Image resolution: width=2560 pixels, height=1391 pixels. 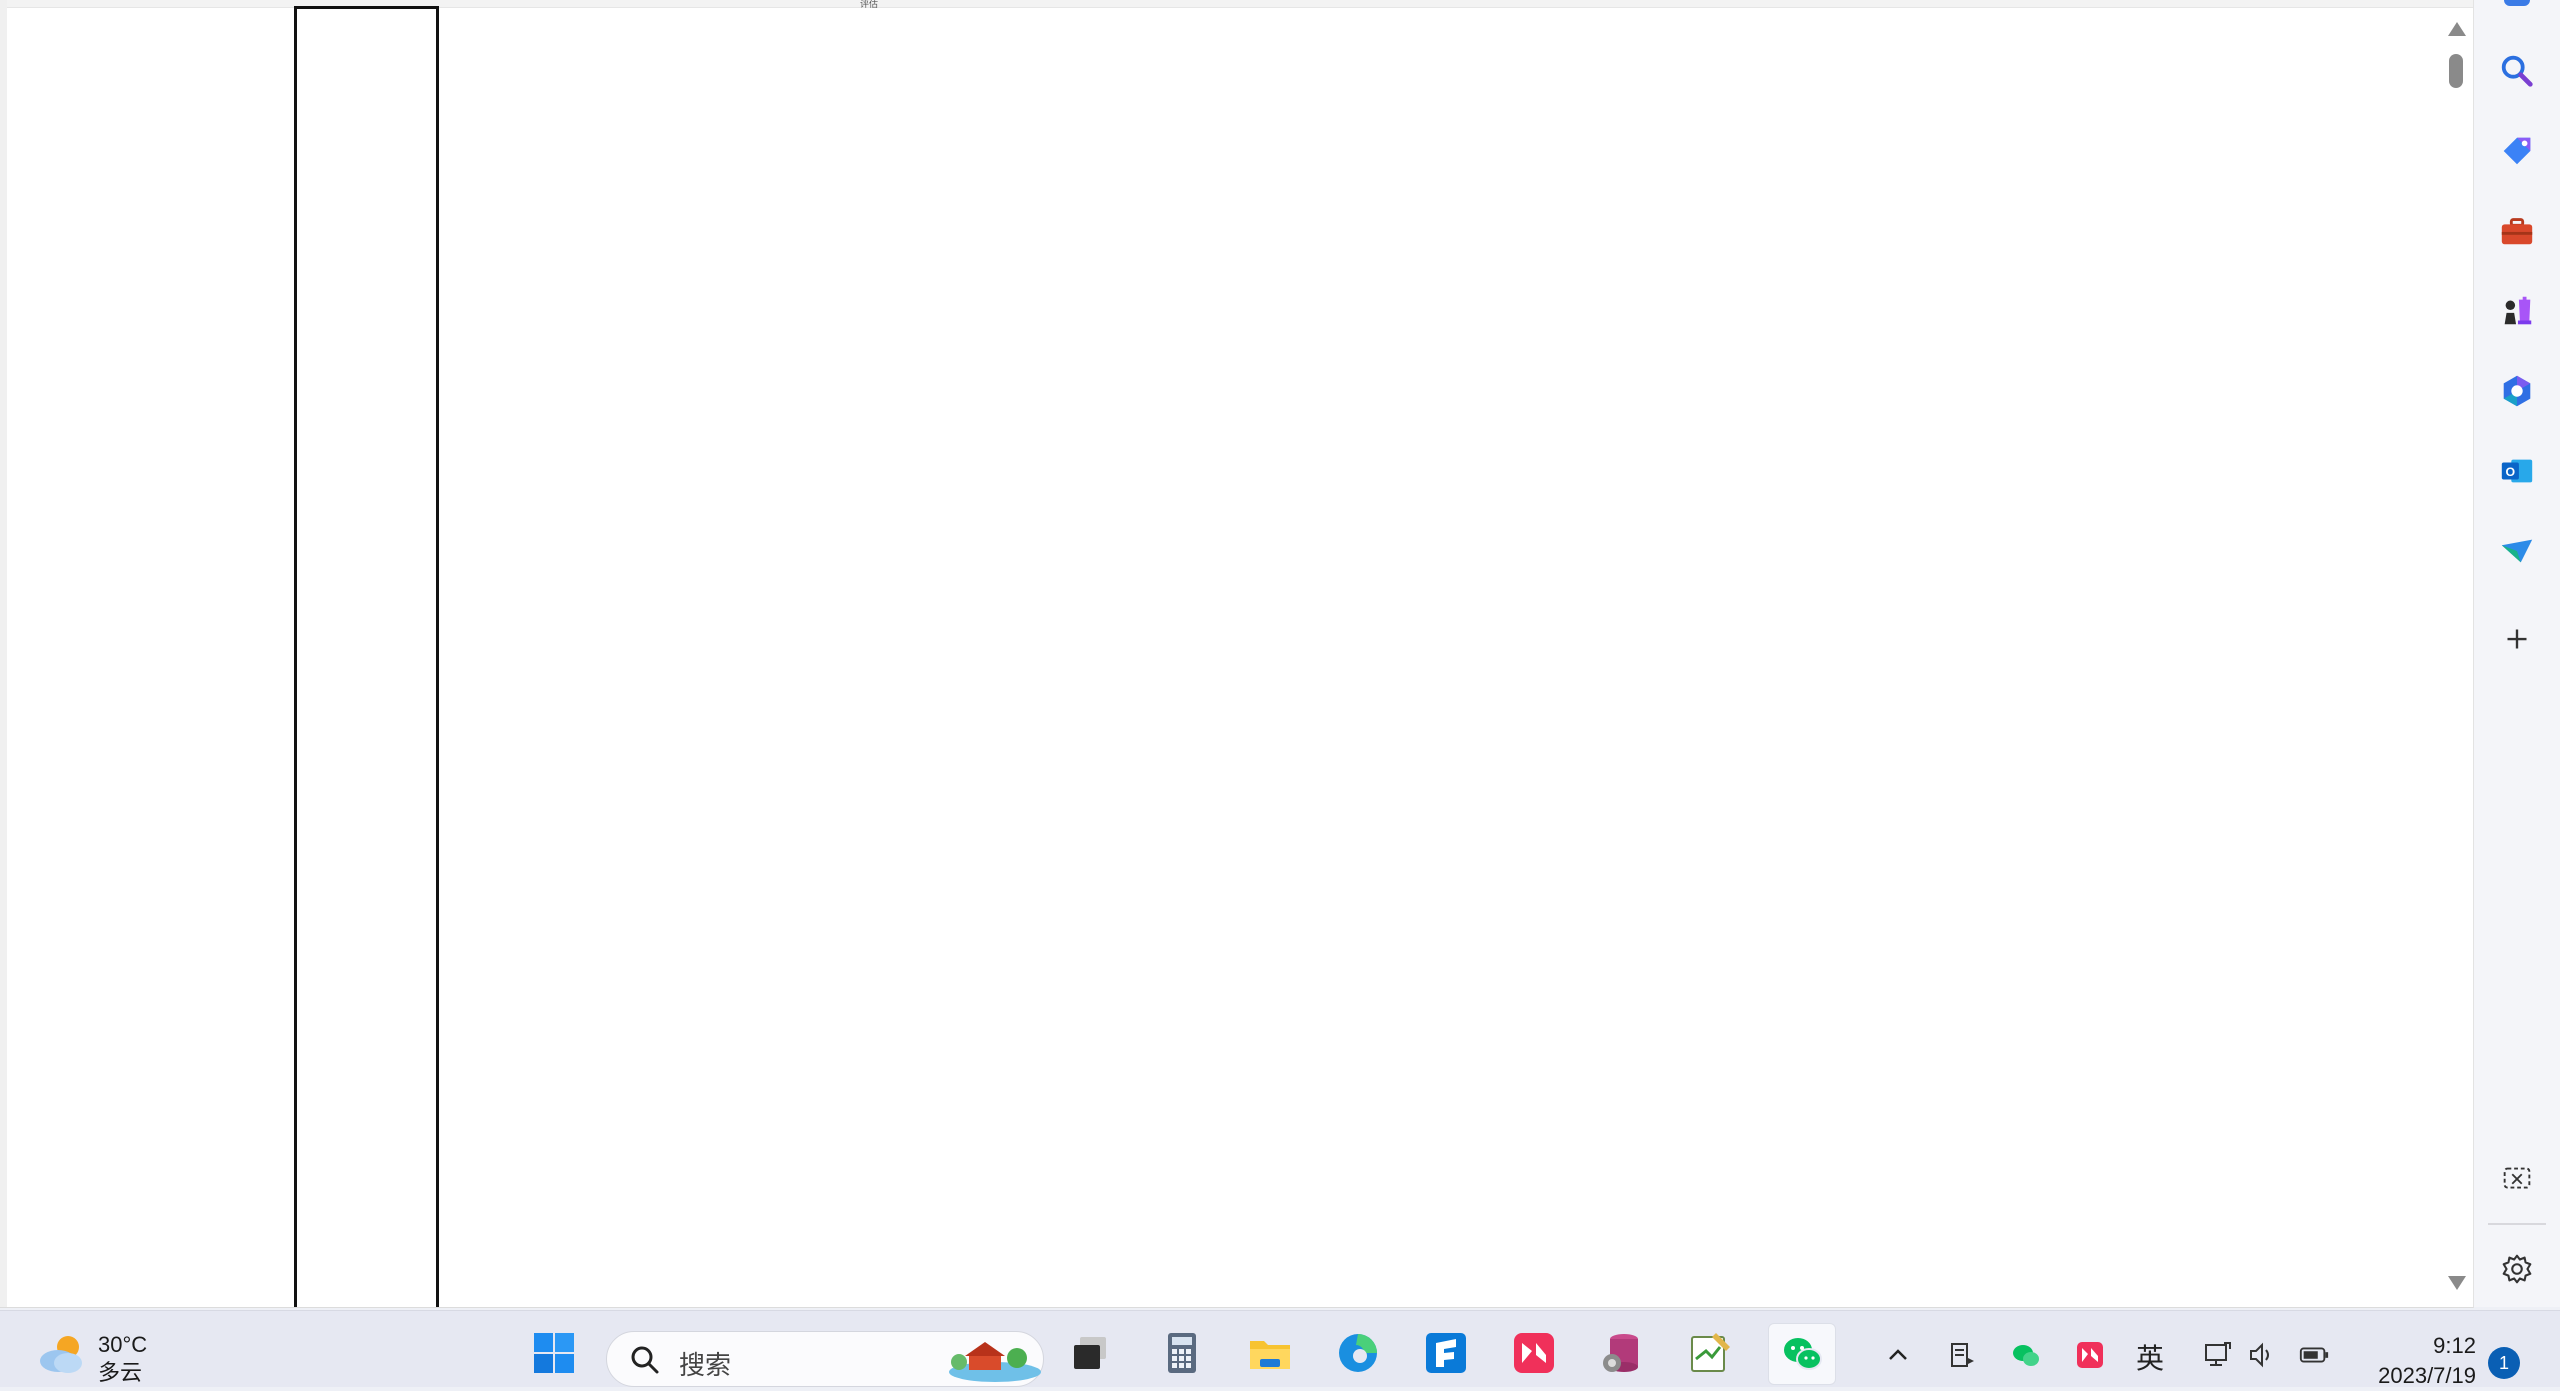 I want to click on system-clock: 9:12 2023/7/19, so click(x=2418, y=1361).